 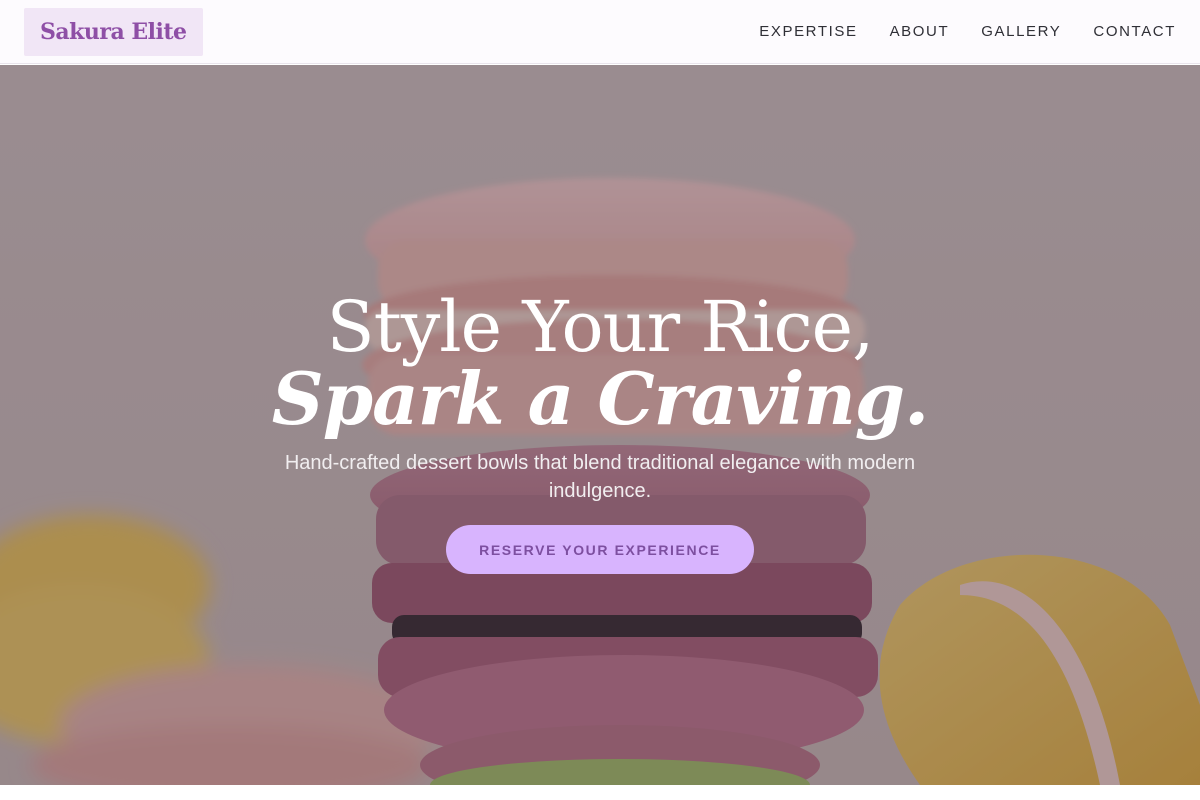 I want to click on hero-title-line1: Style Your Rice,, so click(x=600, y=327).